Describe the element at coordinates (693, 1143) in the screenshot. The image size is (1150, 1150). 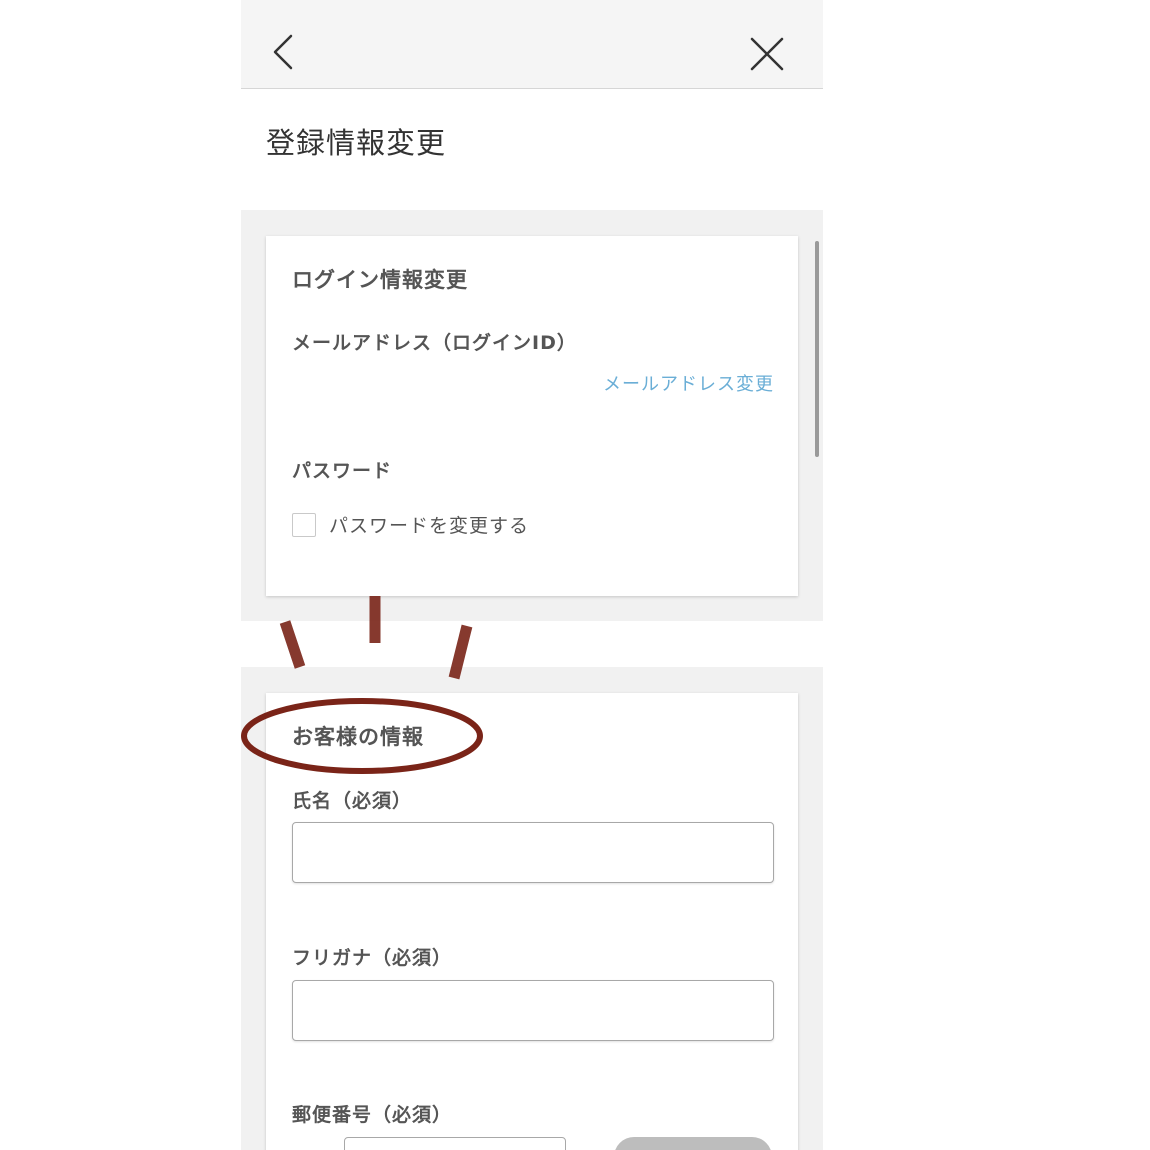
I see `postal-code-search-button` at that location.